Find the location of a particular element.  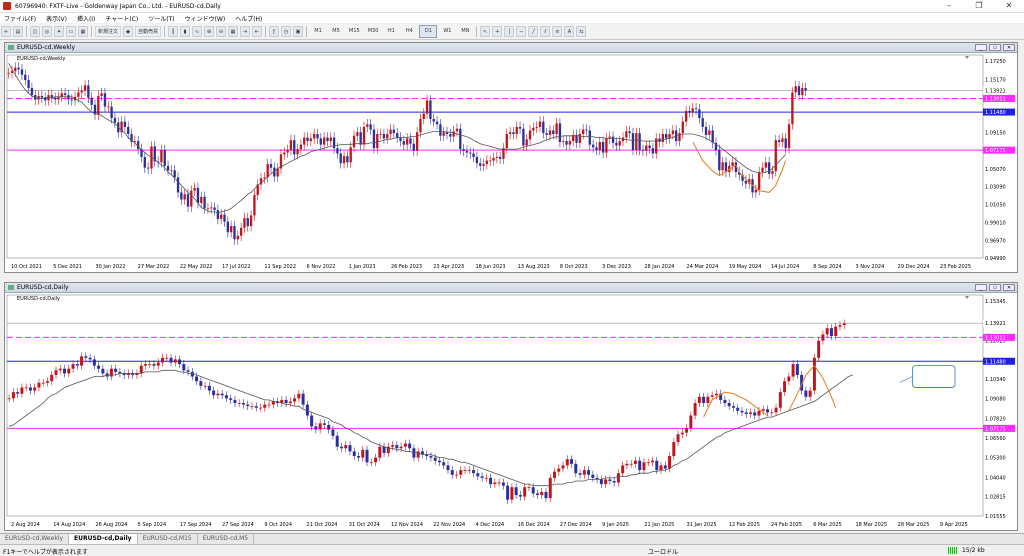

period-m30: M30 is located at coordinates (373, 31).